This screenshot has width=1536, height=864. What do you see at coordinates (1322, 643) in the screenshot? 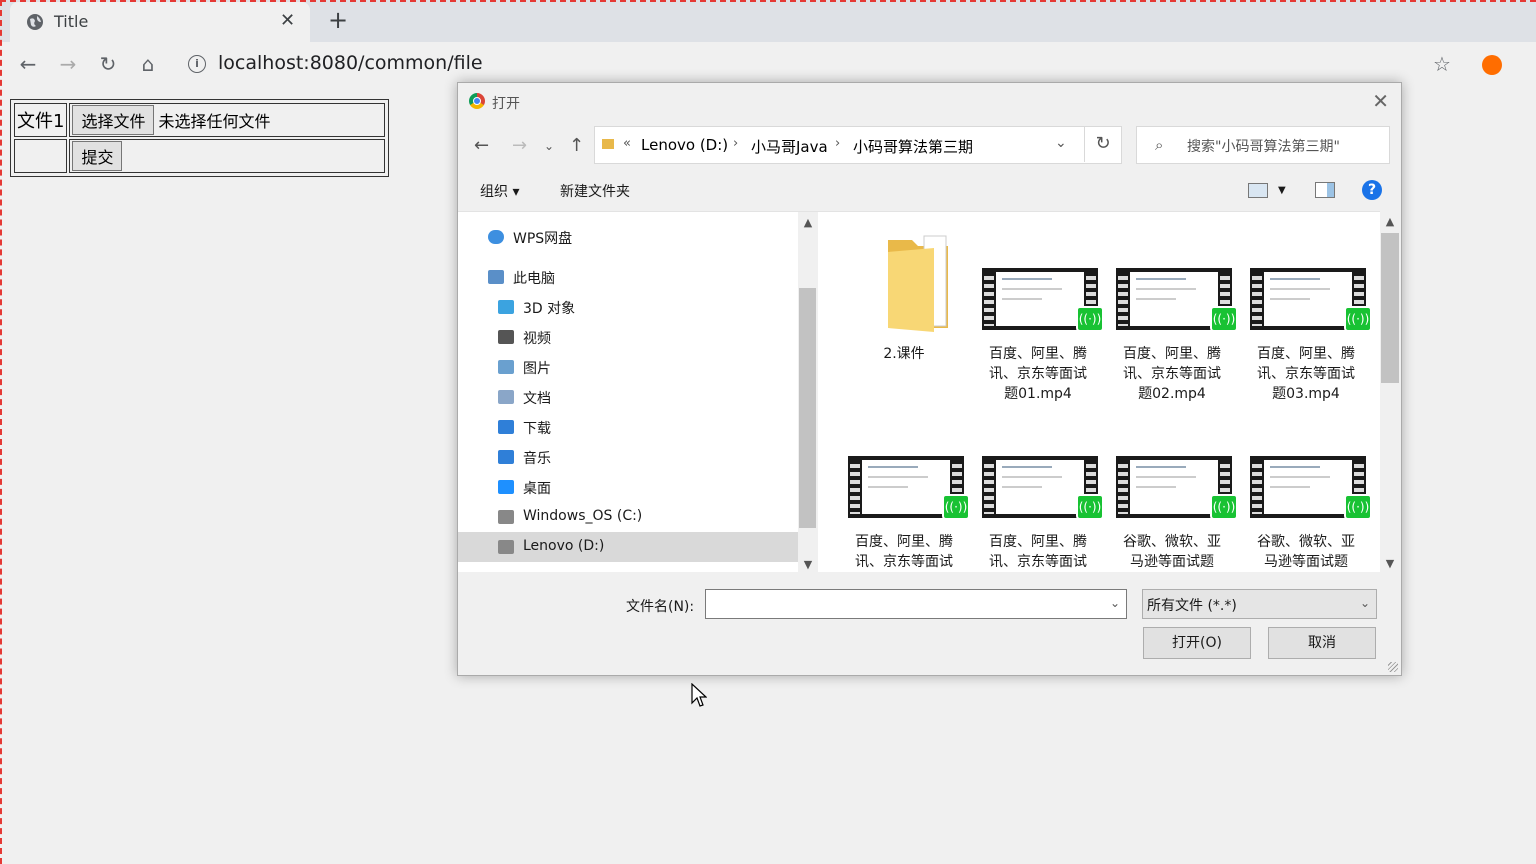
I see `cancel-button: 取消` at bounding box center [1322, 643].